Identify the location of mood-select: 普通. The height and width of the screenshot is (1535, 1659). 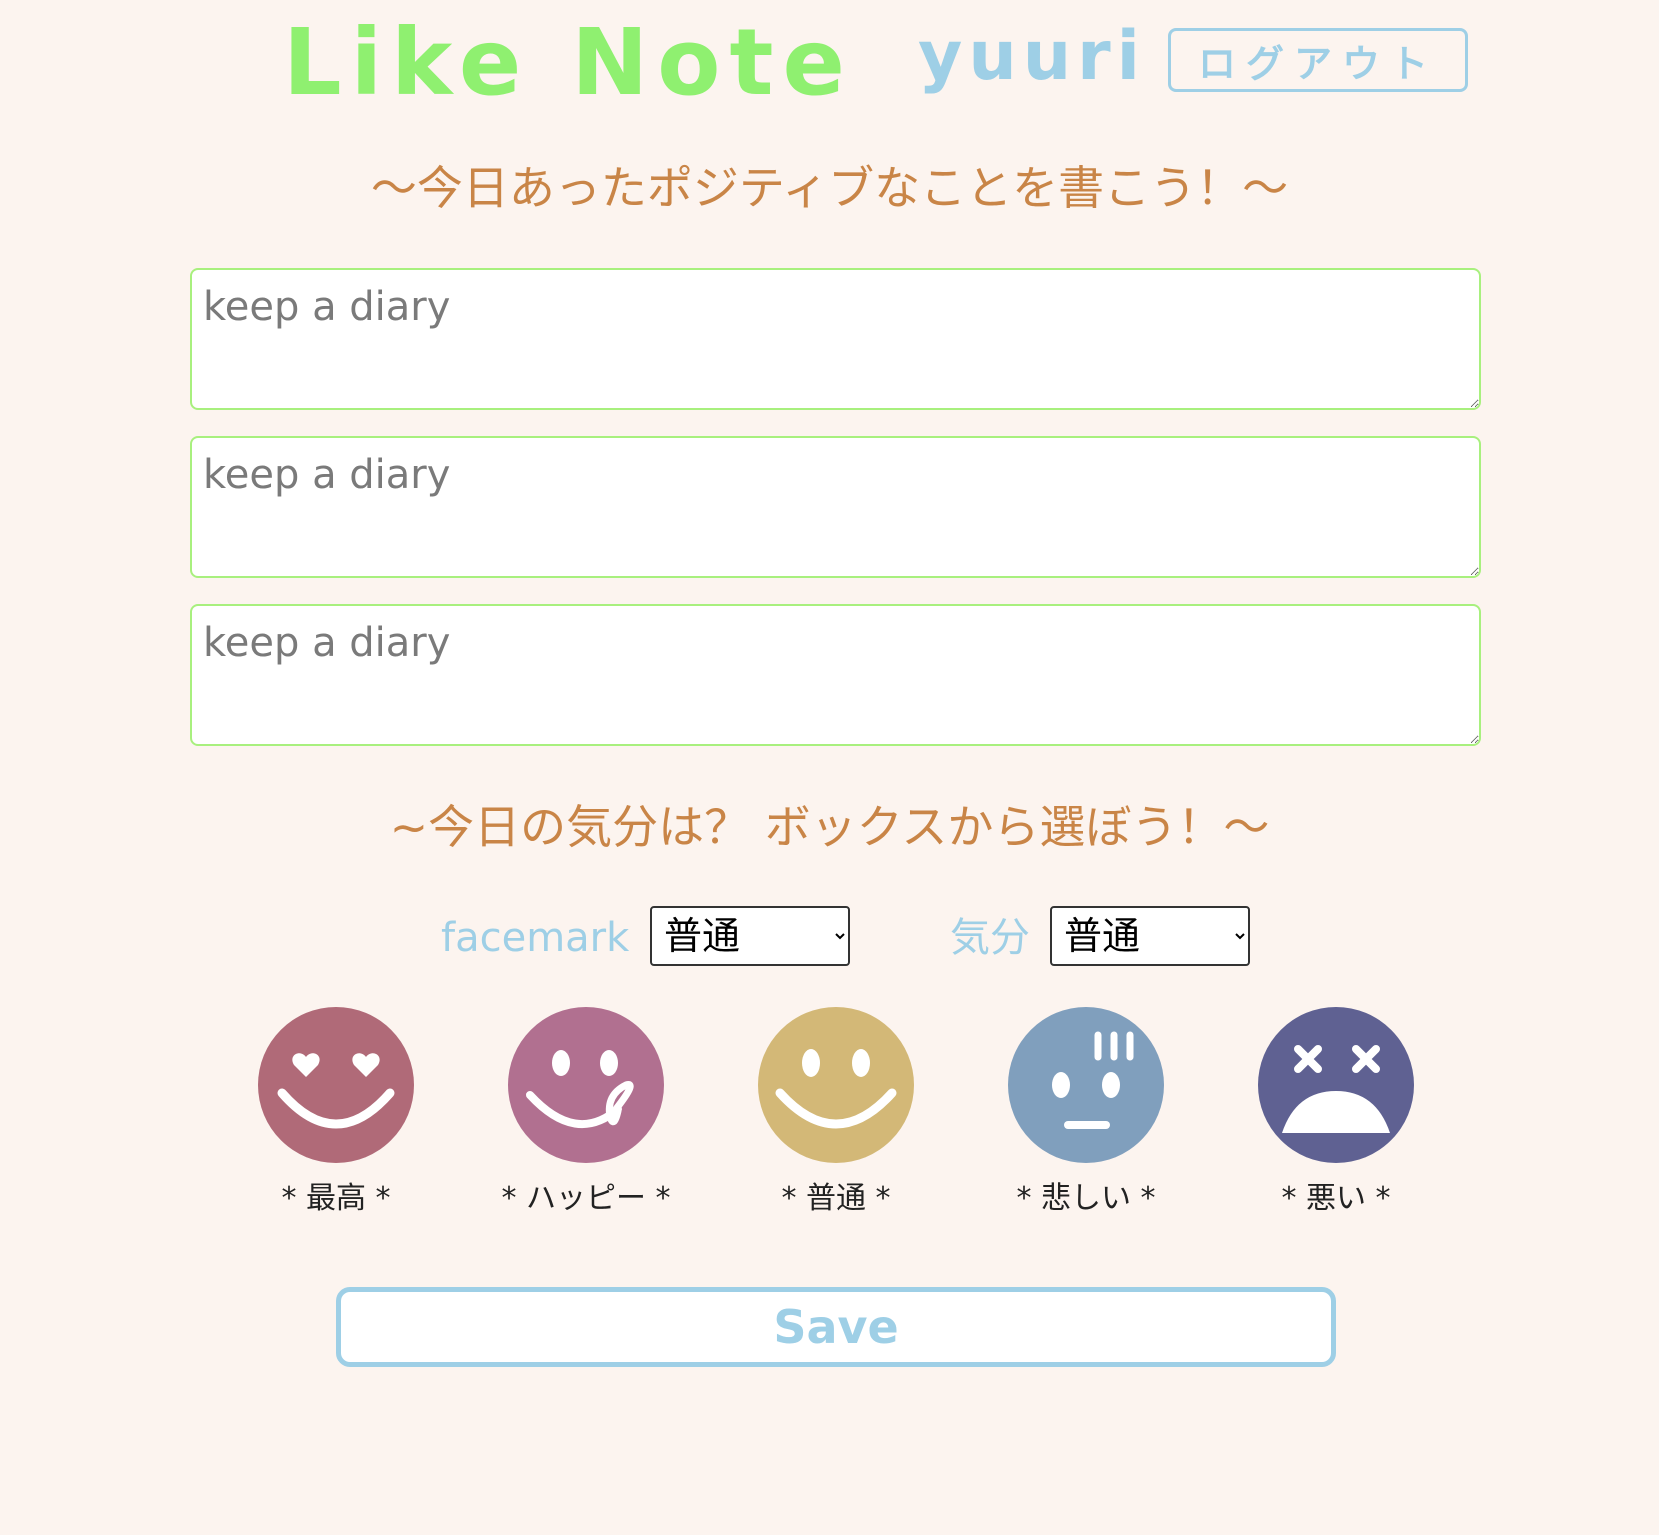
(1150, 936).